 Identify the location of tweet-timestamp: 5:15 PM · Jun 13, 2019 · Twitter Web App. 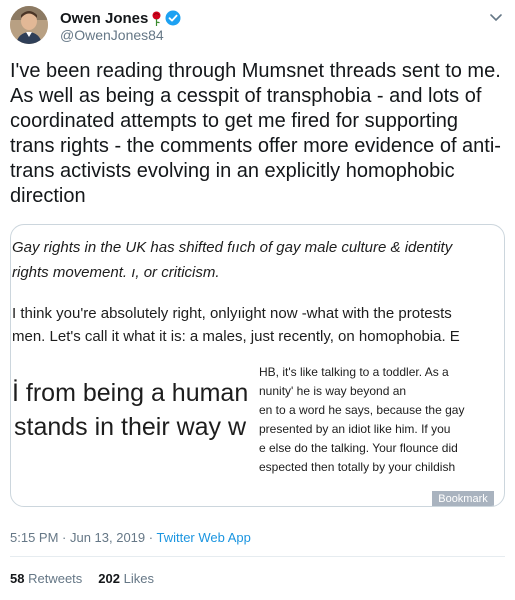
(130, 537).